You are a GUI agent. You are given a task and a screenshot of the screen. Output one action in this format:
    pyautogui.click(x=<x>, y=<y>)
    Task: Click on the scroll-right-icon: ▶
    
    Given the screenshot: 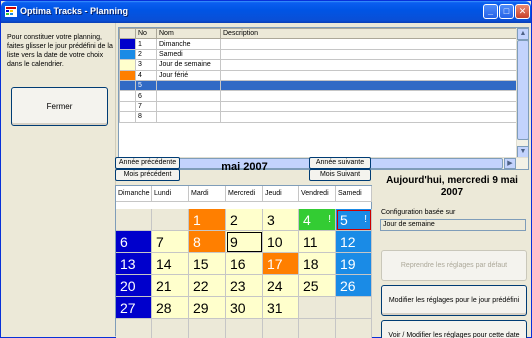 What is the action you would take?
    pyautogui.click(x=510, y=163)
    